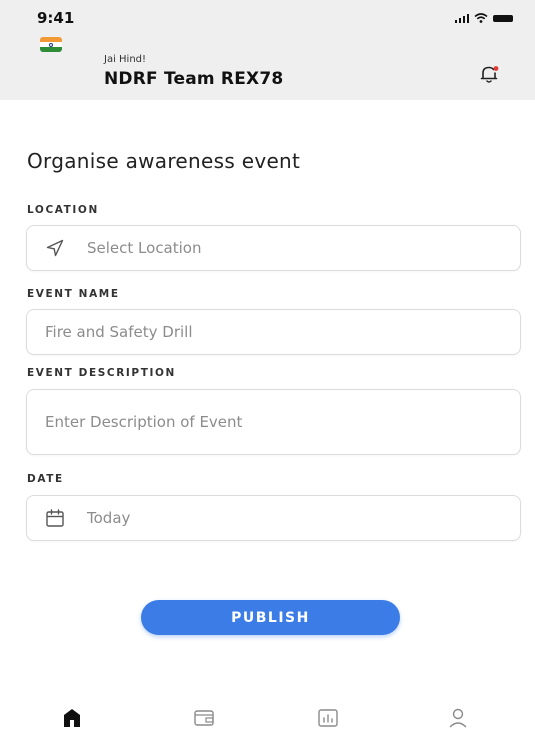 This screenshot has height=729, width=535. I want to click on team-name: NDRF Team REX78, so click(194, 79).